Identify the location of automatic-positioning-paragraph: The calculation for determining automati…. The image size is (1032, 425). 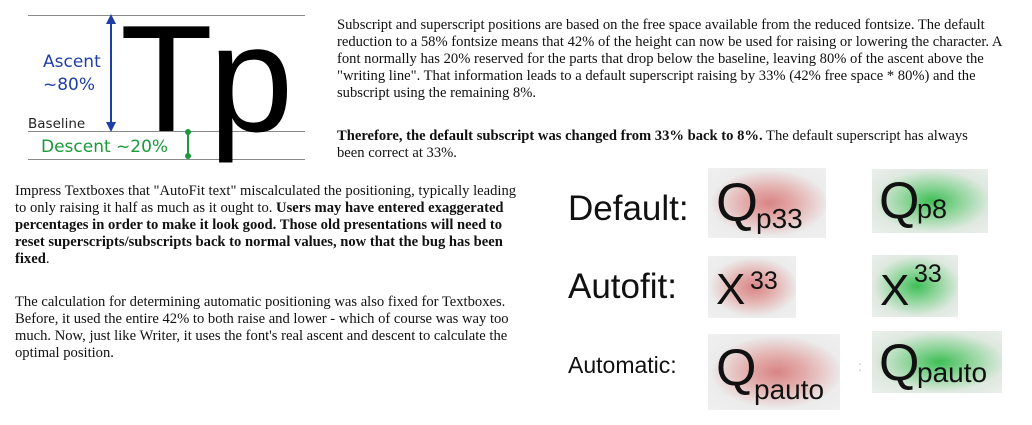
(262, 327).